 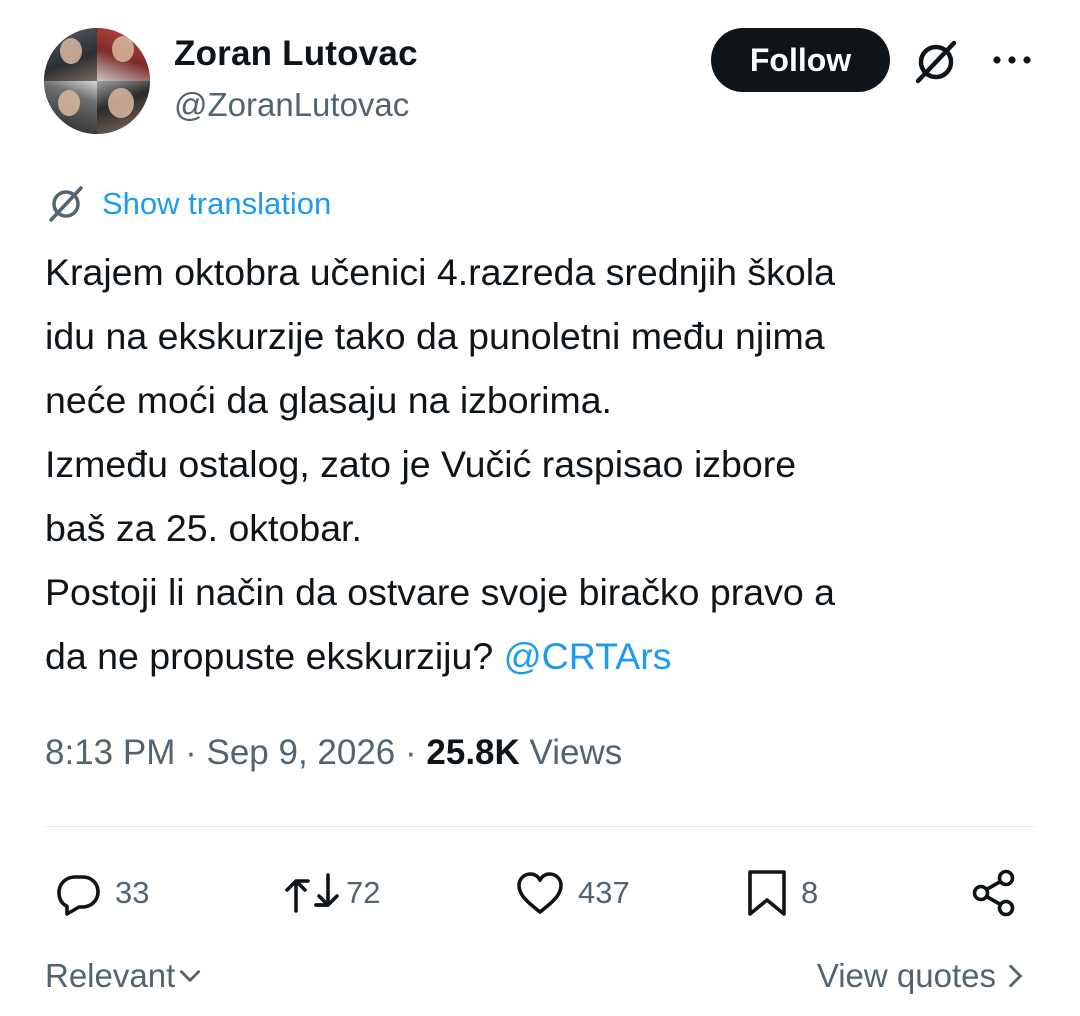 What do you see at coordinates (1015, 976) in the screenshot?
I see `chevron-right-icon` at bounding box center [1015, 976].